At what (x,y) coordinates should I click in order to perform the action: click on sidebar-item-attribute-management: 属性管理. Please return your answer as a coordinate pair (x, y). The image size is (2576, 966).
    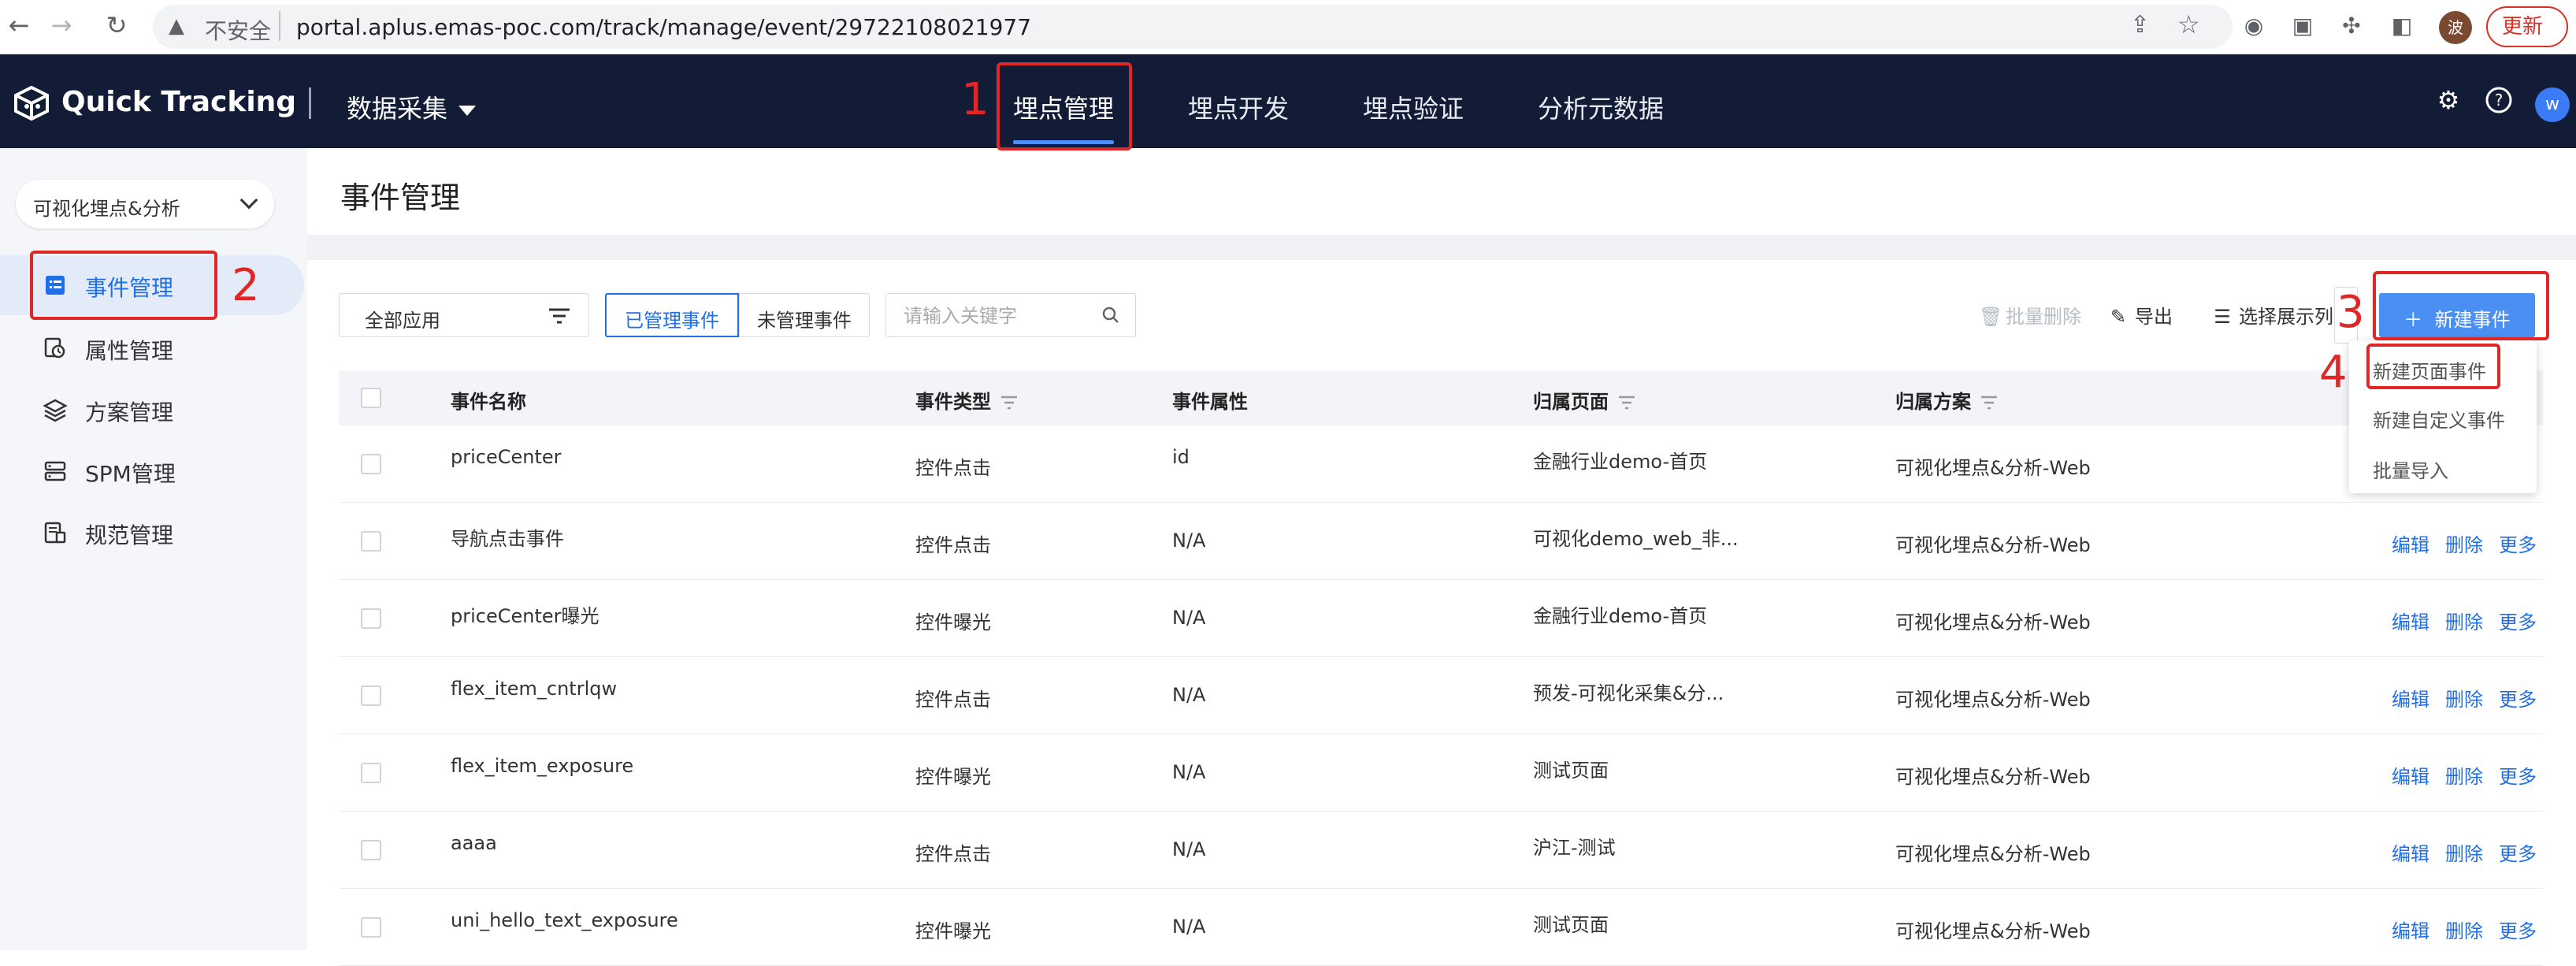
    Looking at the image, I should click on (153, 348).